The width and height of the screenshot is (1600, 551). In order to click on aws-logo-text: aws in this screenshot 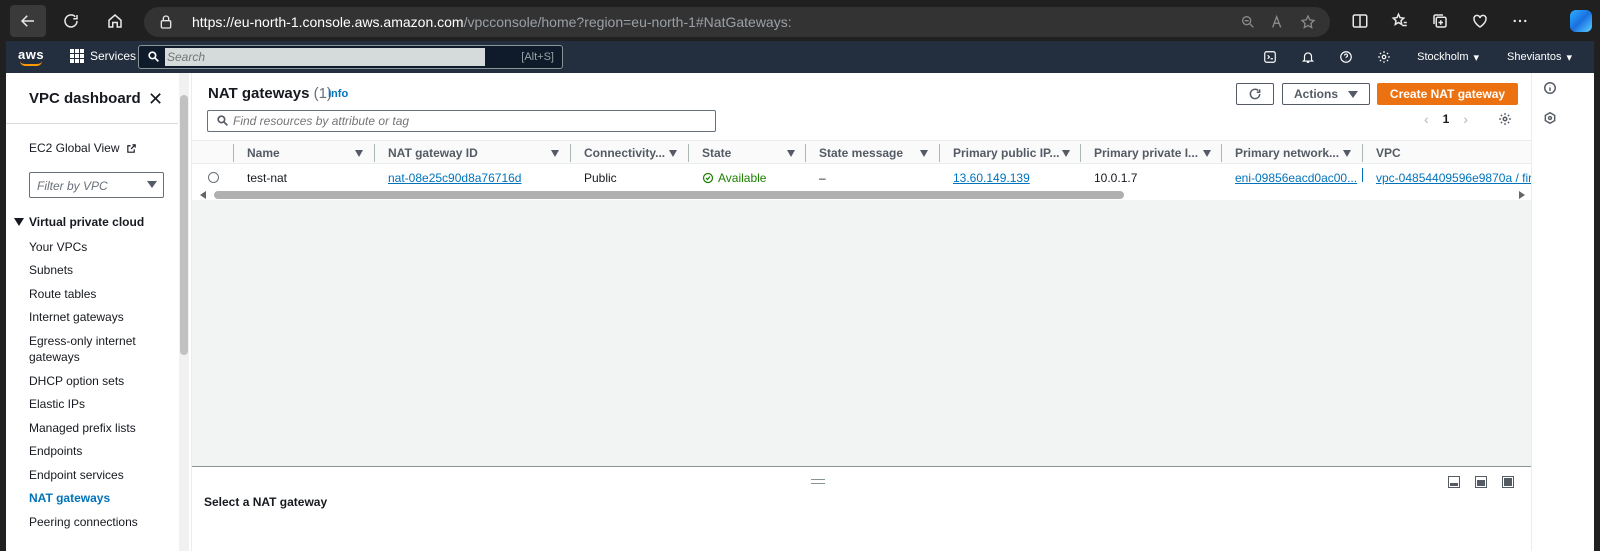, I will do `click(31, 54)`.